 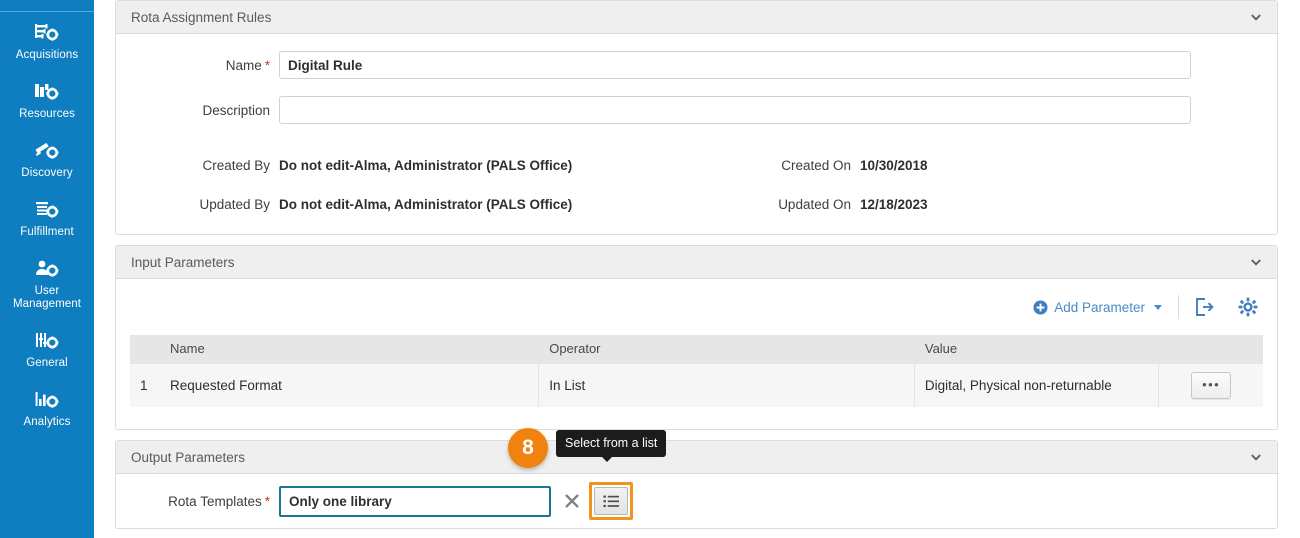 I want to click on sidebar-item-label: General, so click(x=47, y=363).